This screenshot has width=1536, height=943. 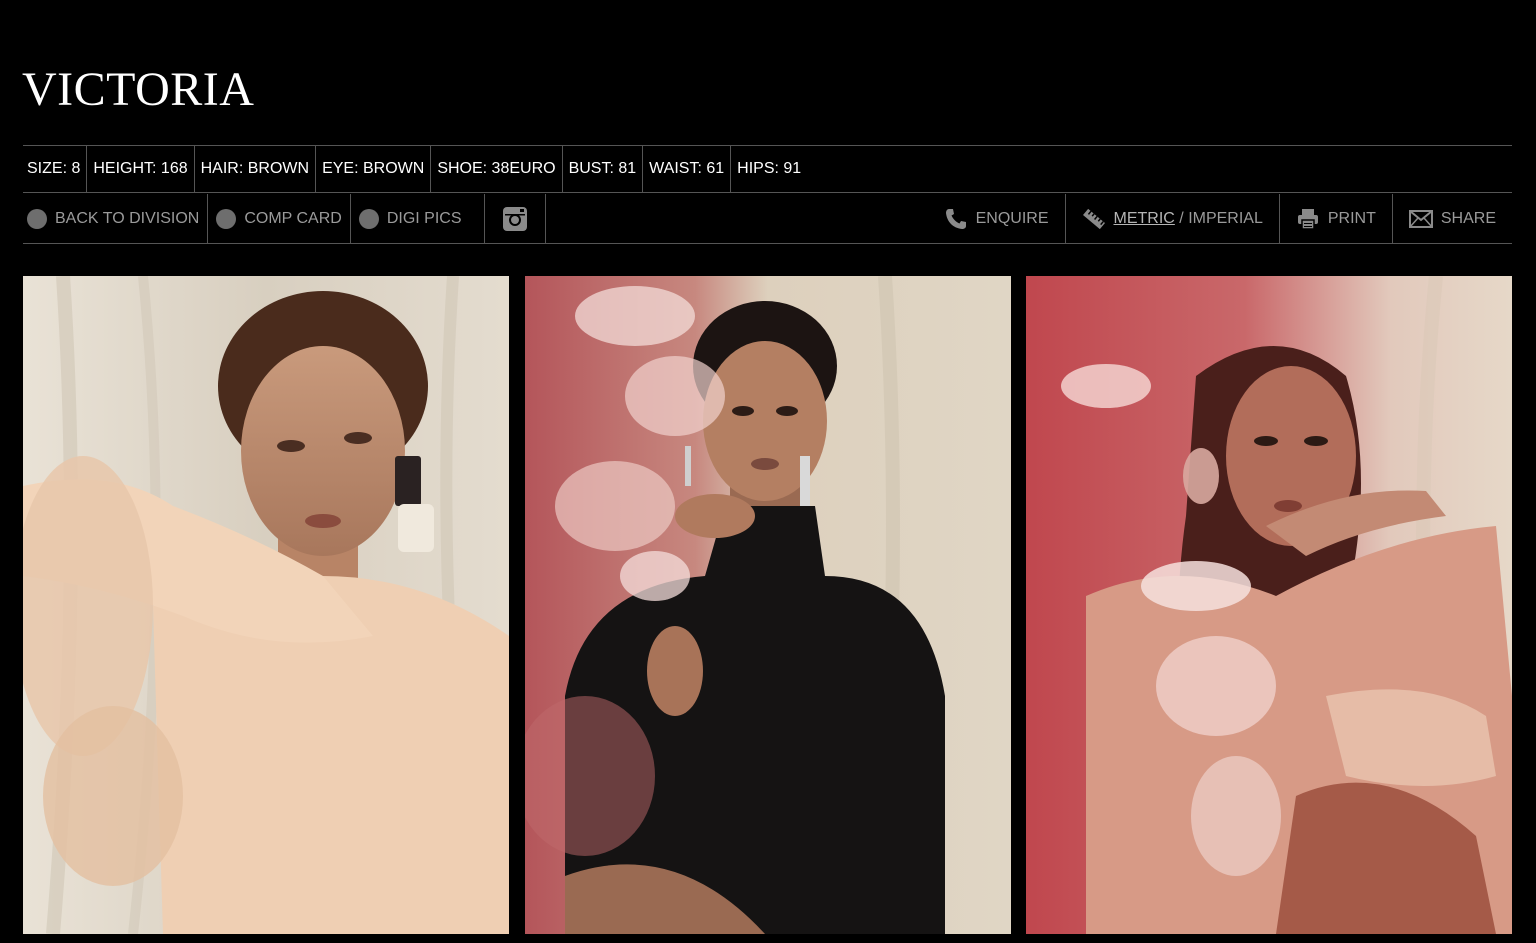 I want to click on metric-link: METRIC, so click(x=1144, y=218).